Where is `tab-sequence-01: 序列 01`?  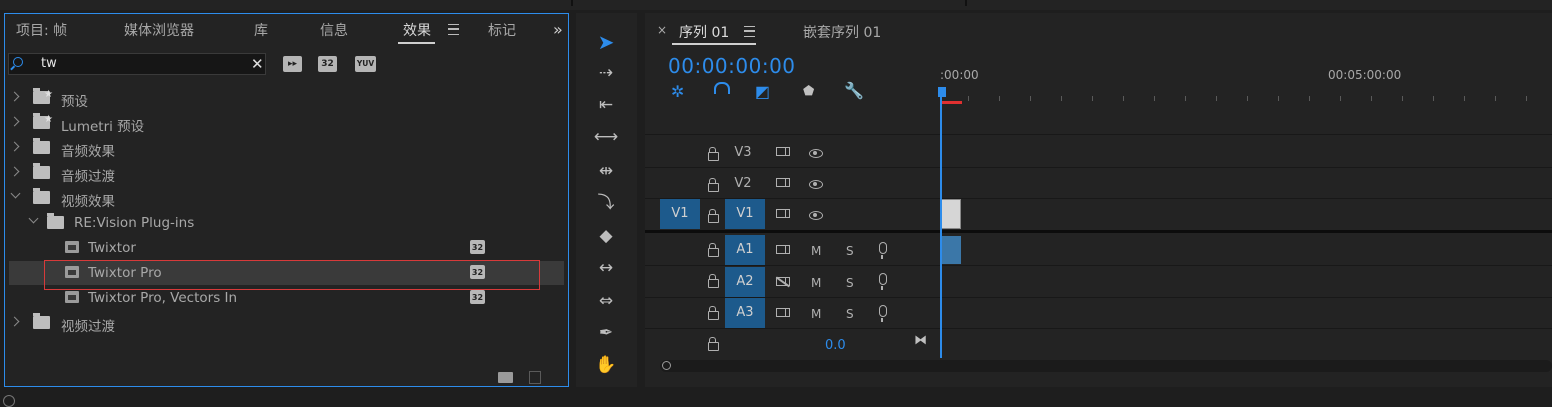
tab-sequence-01: 序列 01 is located at coordinates (704, 32).